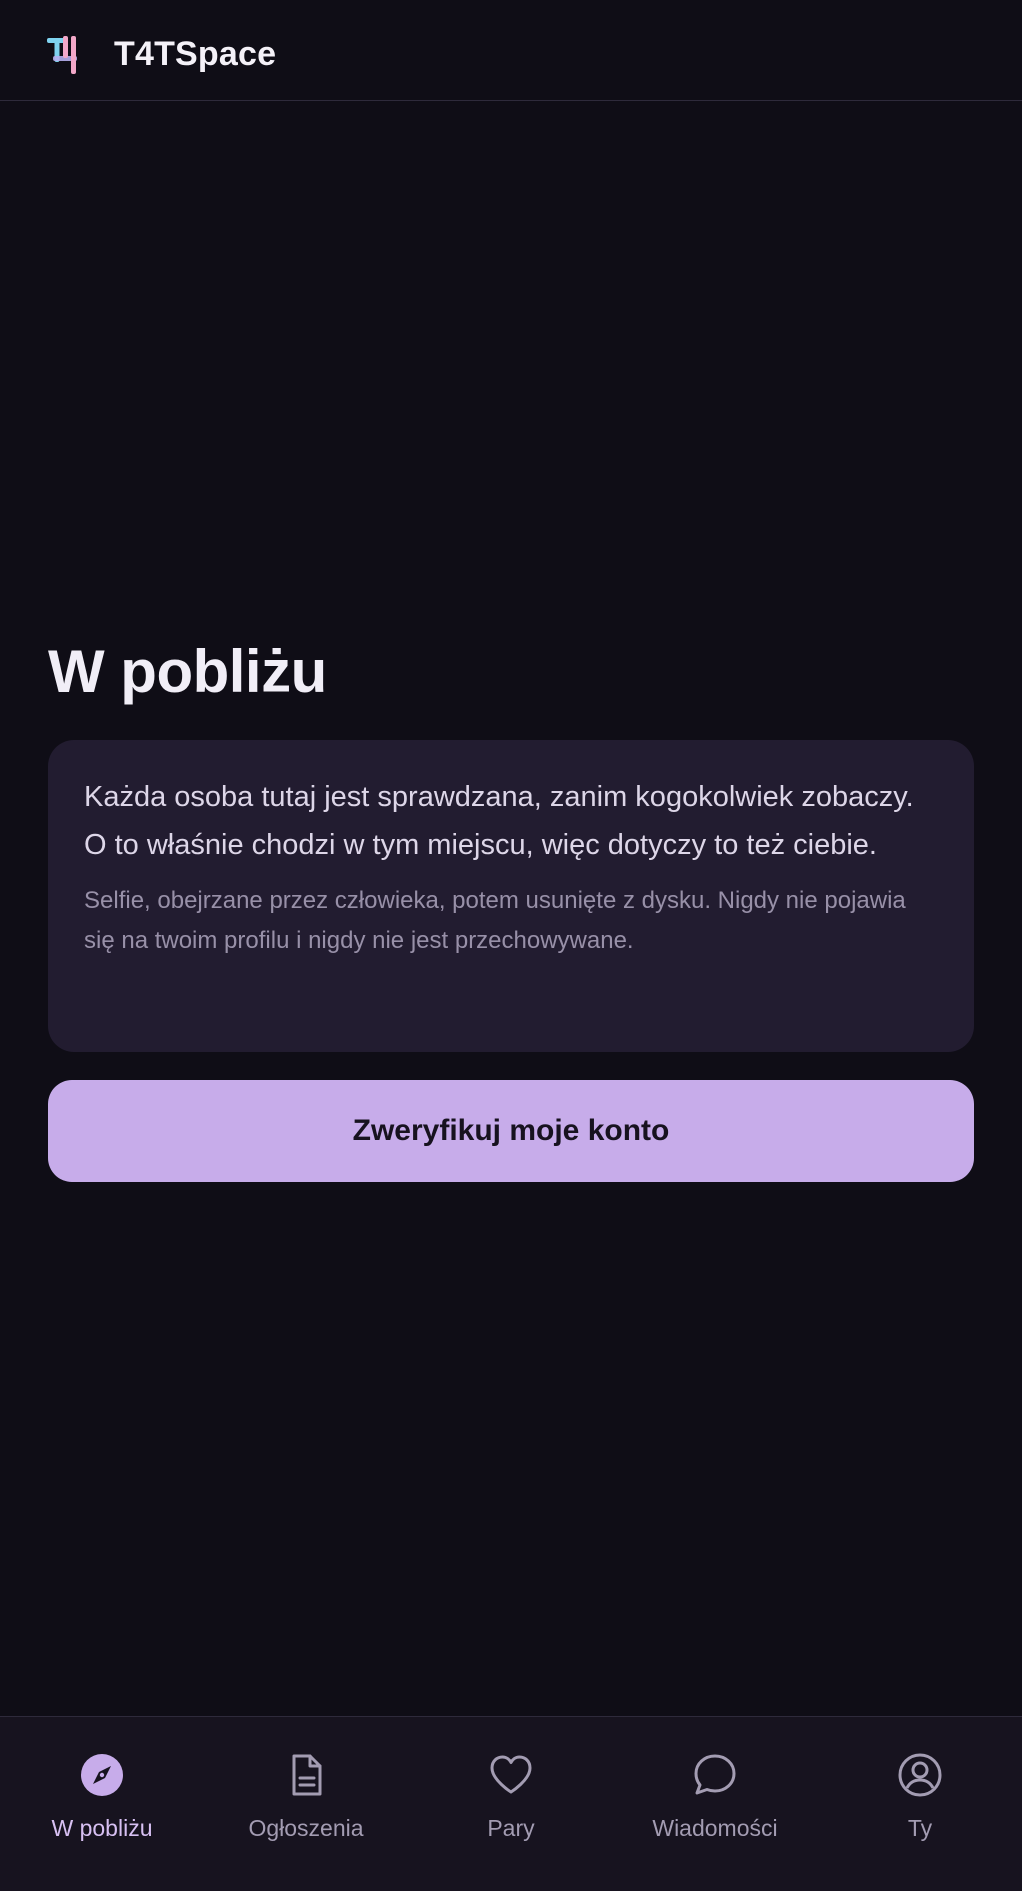 Image resolution: width=1022 pixels, height=1891 pixels. I want to click on nav-label: Pary, so click(511, 1828).